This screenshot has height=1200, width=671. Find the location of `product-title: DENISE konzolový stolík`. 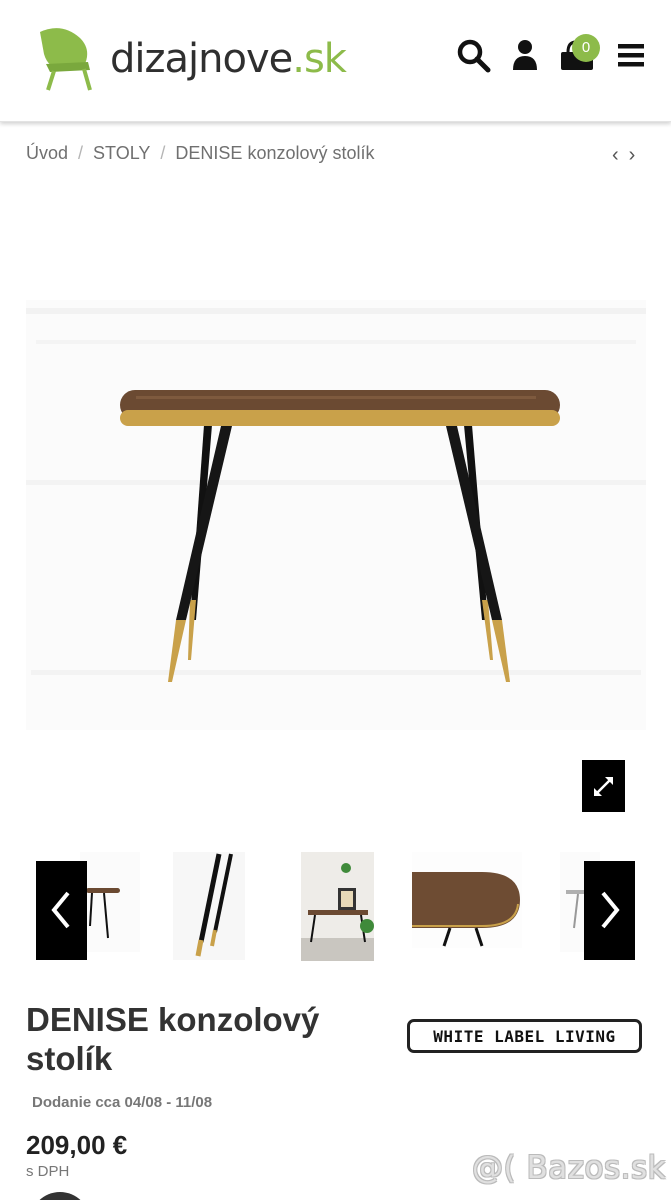

product-title: DENISE konzolový stolík is located at coordinates (173, 1039).